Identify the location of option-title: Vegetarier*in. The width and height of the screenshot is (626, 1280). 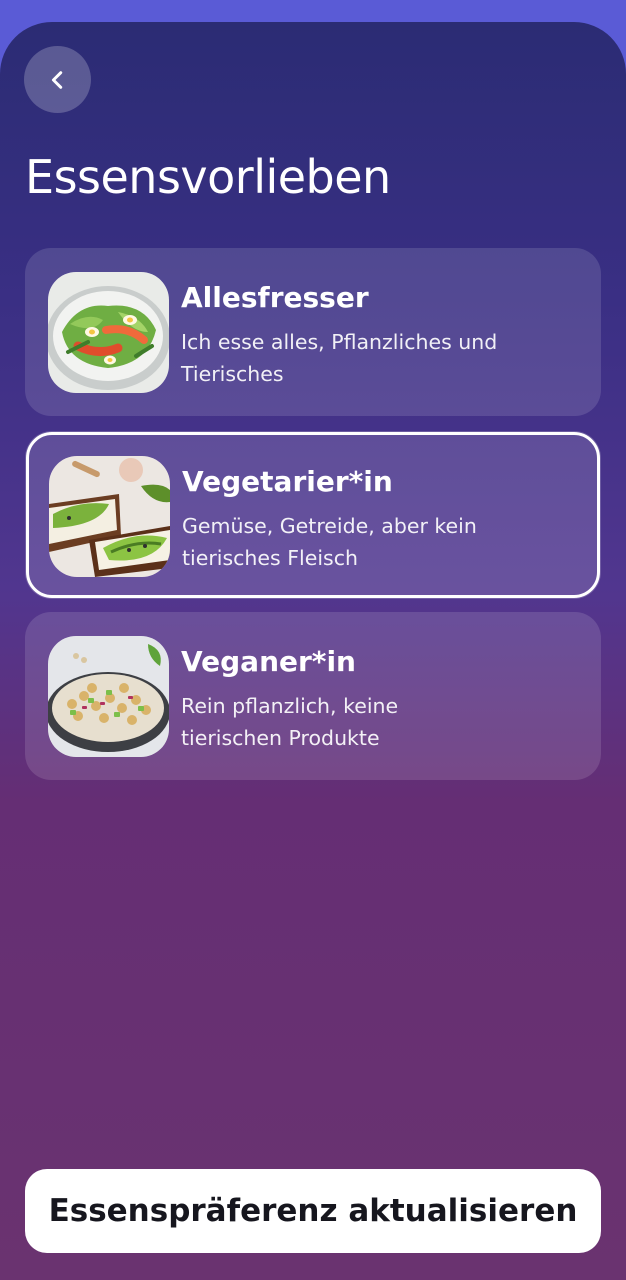
(287, 481).